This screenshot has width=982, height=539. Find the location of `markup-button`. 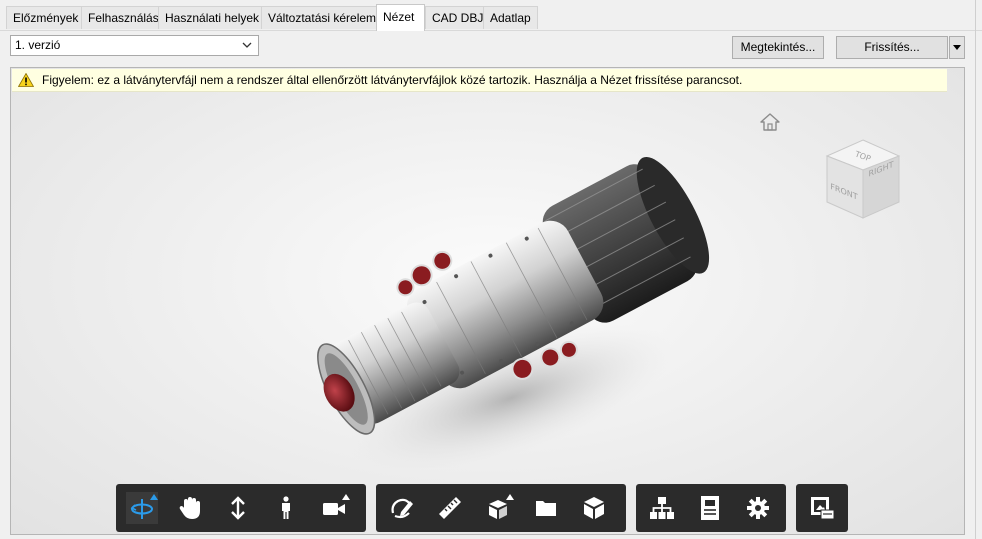

markup-button is located at coordinates (402, 508).